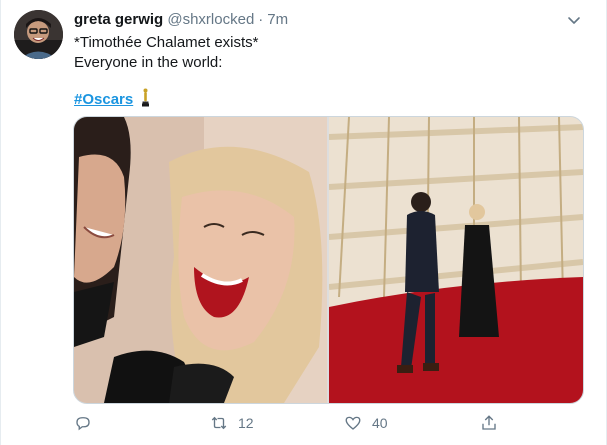  I want to click on share-button, so click(494, 423).